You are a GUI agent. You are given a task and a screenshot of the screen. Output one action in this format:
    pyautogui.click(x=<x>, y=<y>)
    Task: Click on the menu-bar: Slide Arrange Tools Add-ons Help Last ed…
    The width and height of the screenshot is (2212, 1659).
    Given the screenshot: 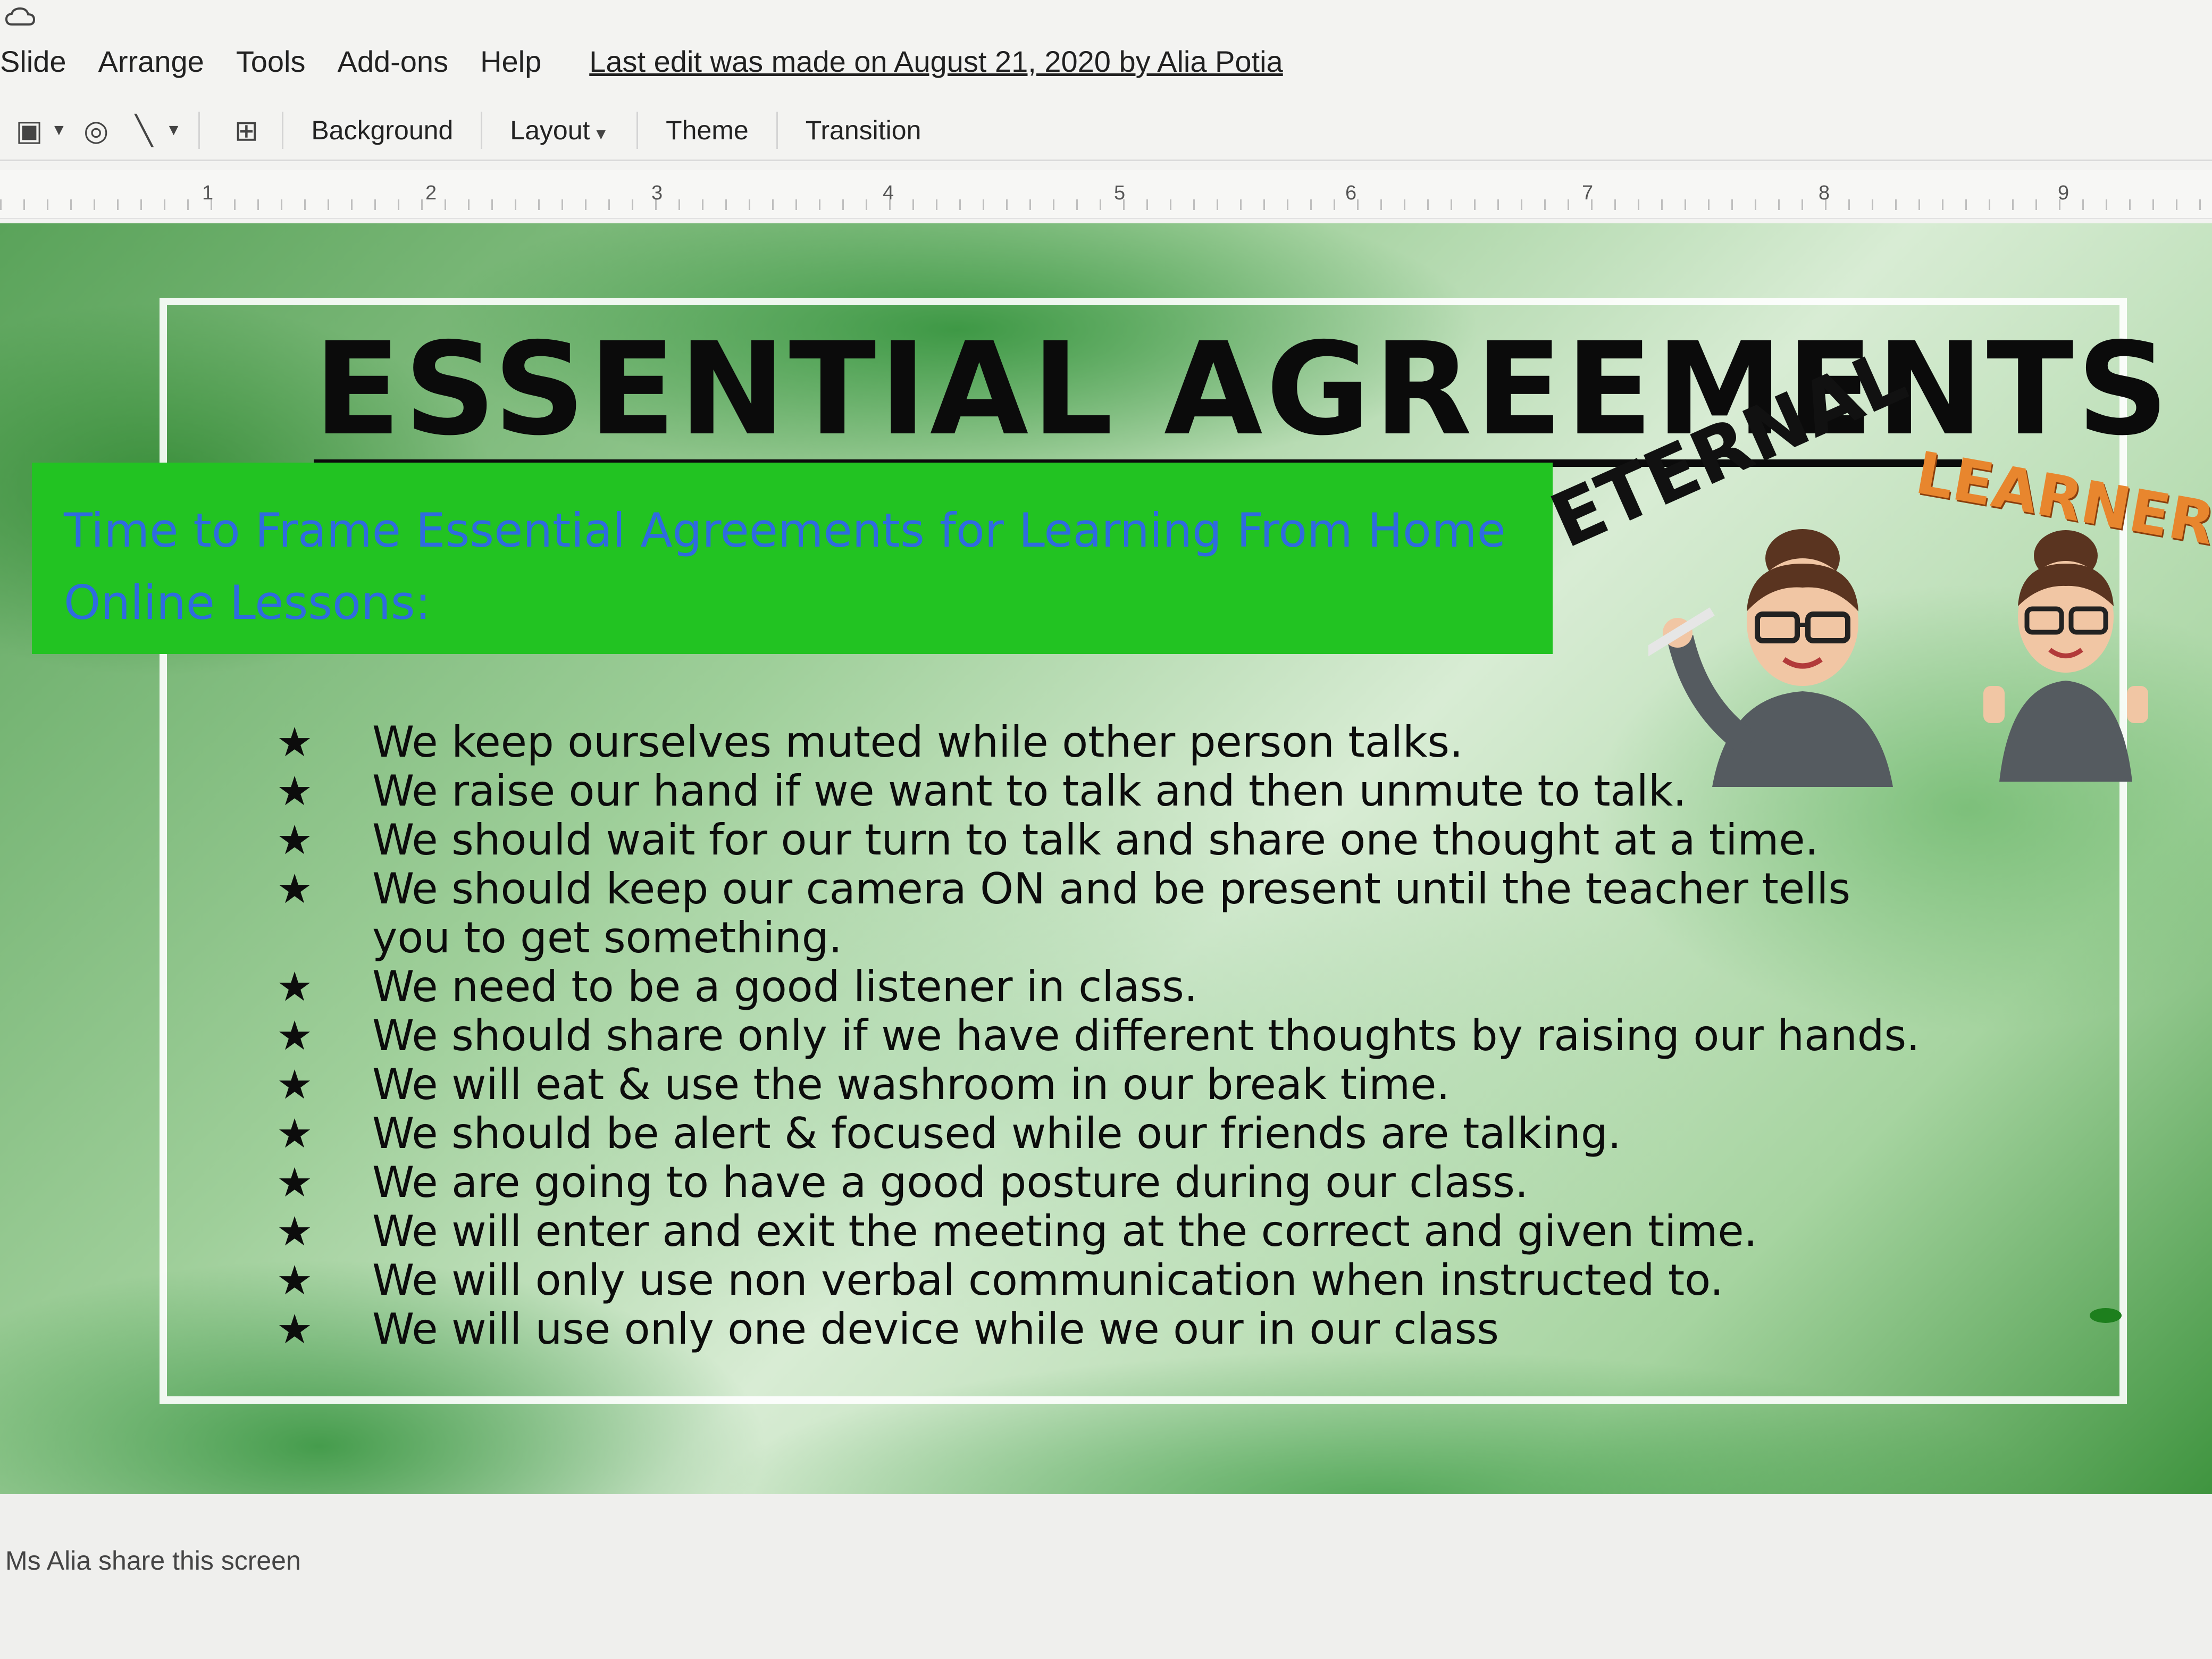 What is the action you would take?
    pyautogui.click(x=1106, y=61)
    